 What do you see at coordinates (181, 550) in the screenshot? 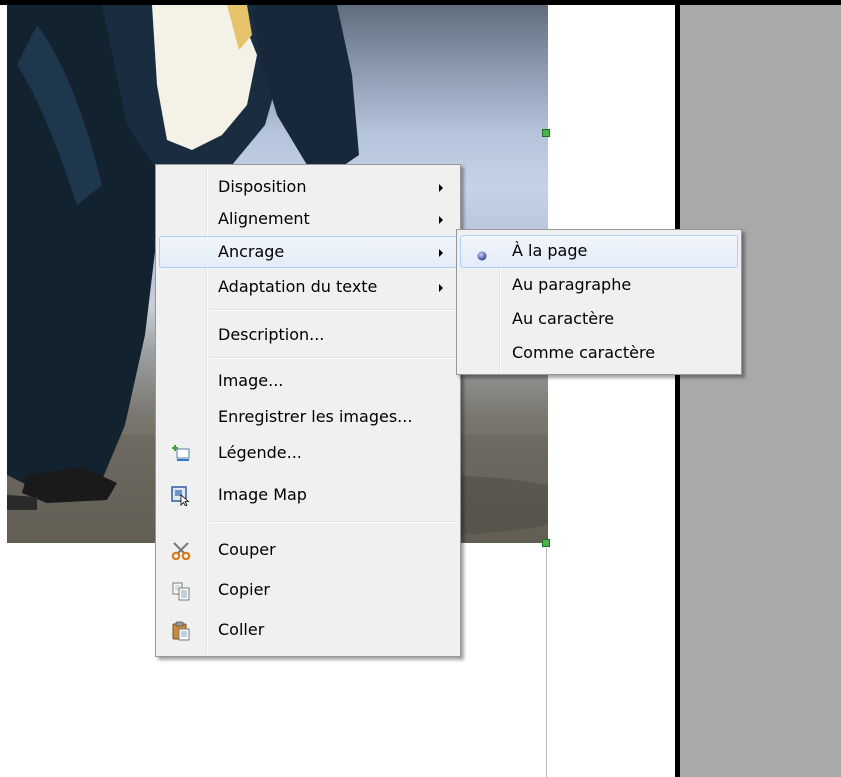
I see `scissors-icon` at bounding box center [181, 550].